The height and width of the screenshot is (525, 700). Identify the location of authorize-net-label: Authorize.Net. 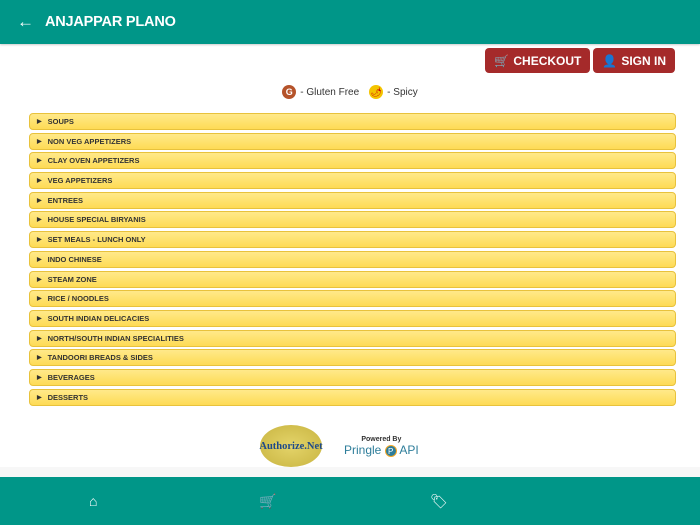
(291, 446).